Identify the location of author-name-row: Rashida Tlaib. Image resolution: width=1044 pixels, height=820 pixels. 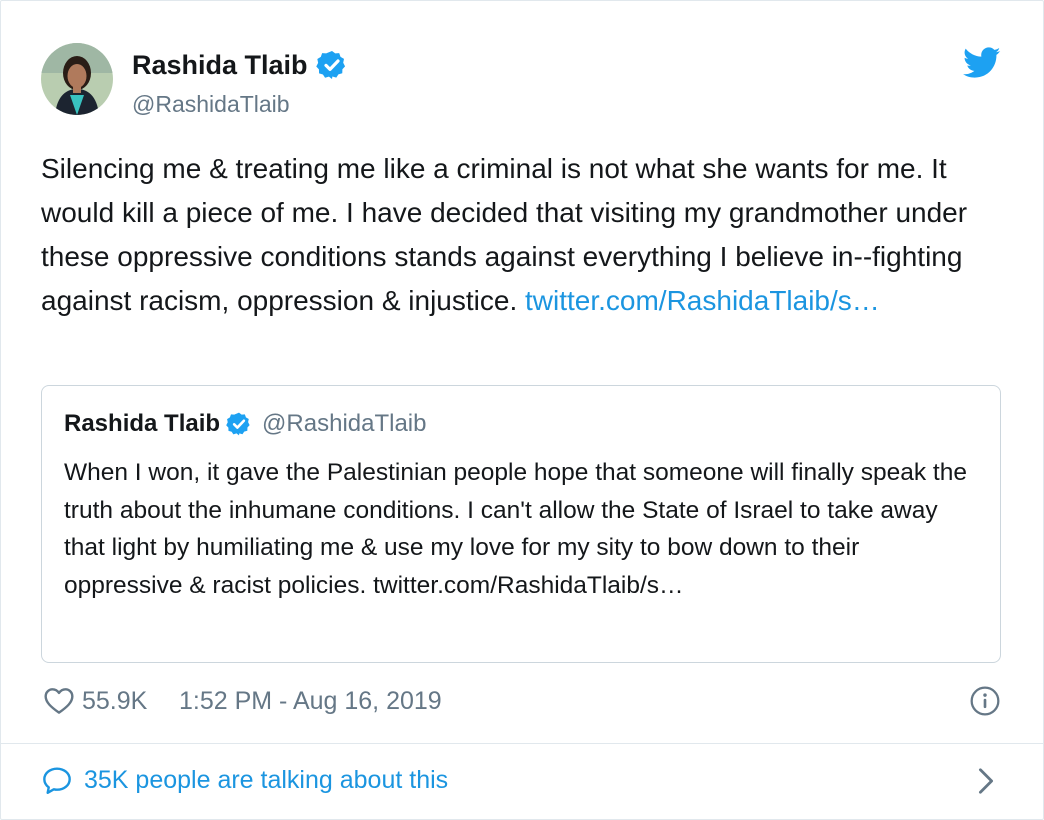
(240, 65).